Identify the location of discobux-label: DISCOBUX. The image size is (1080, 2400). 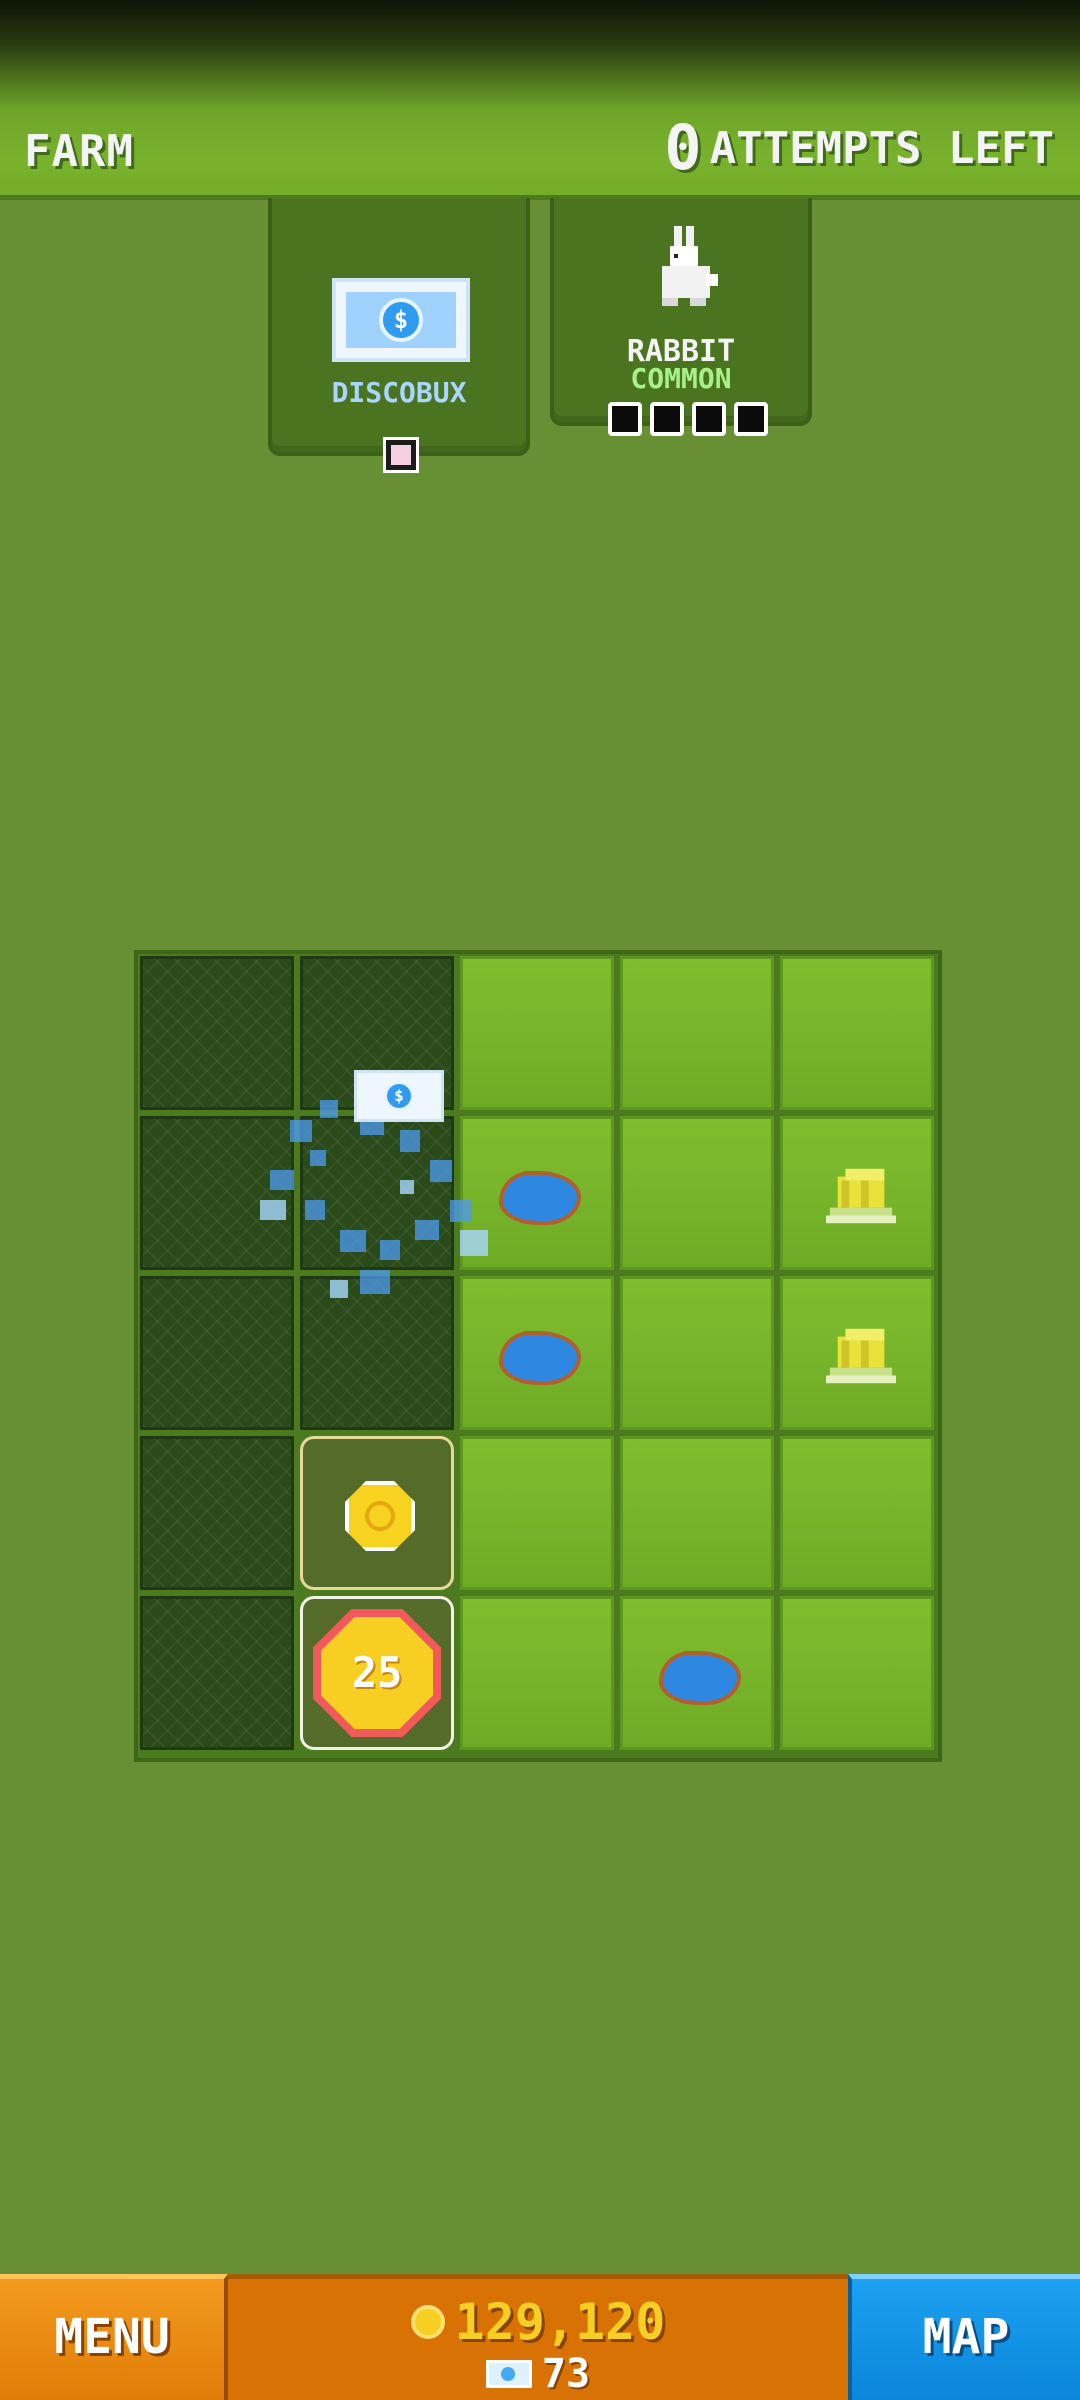
(399, 392).